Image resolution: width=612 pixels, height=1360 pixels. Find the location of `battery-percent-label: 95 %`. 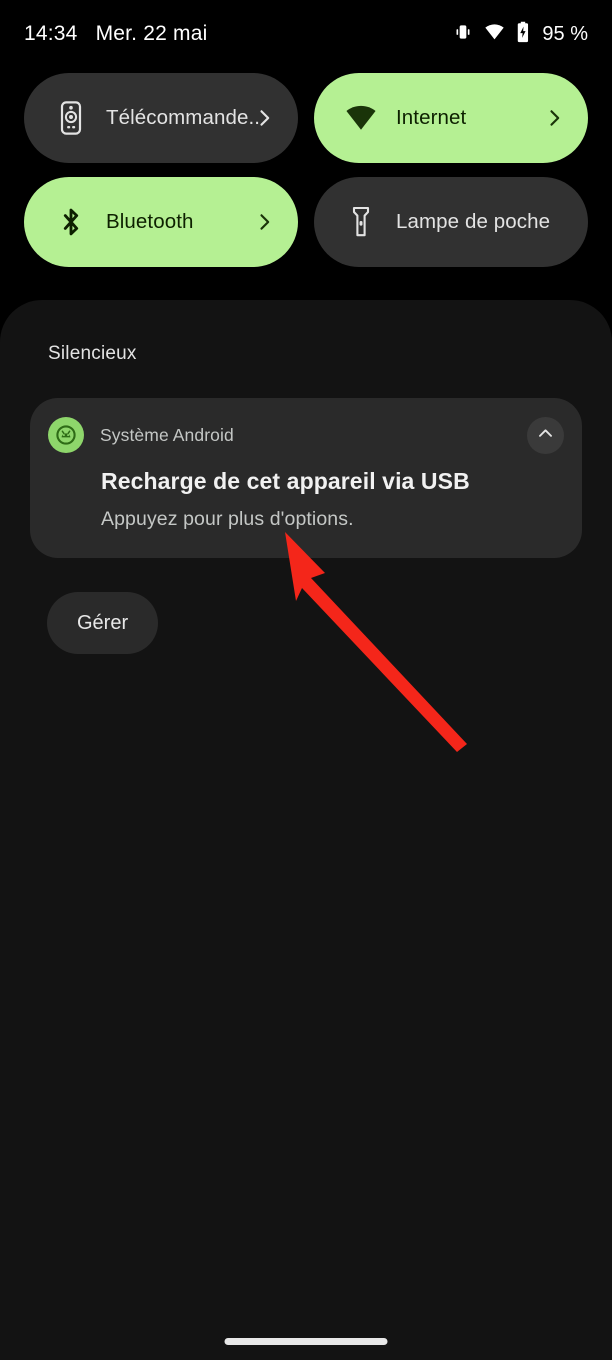

battery-percent-label: 95 % is located at coordinates (565, 33).